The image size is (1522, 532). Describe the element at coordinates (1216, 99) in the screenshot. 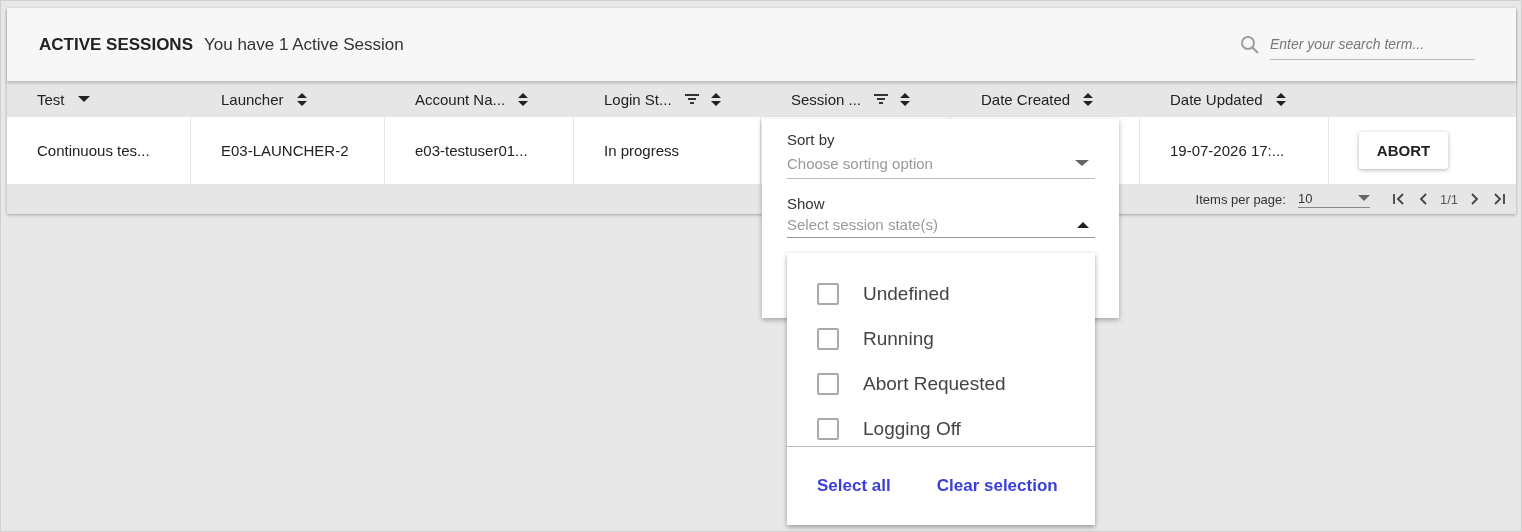

I see `column-header: Date Updated` at that location.